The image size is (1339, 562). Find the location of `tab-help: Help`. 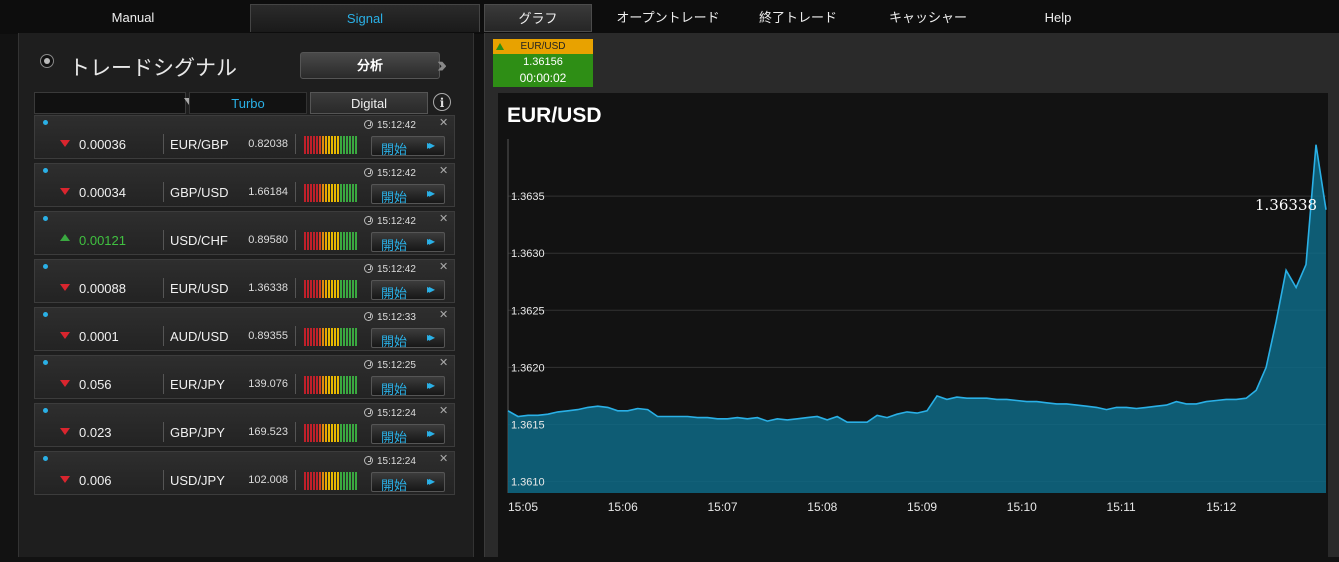

tab-help: Help is located at coordinates (1058, 18).